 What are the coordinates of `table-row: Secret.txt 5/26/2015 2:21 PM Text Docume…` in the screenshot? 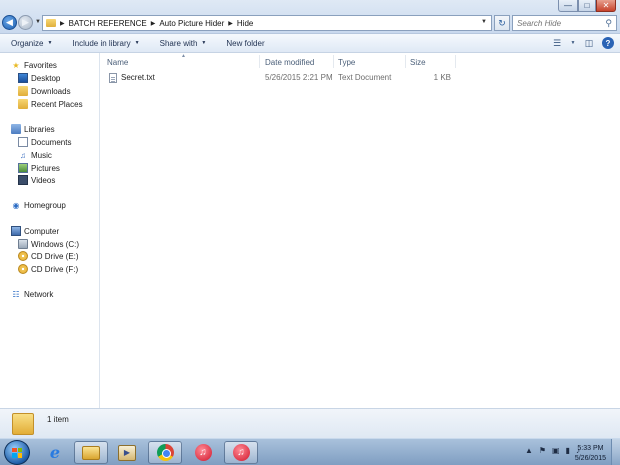 It's located at (281, 77).